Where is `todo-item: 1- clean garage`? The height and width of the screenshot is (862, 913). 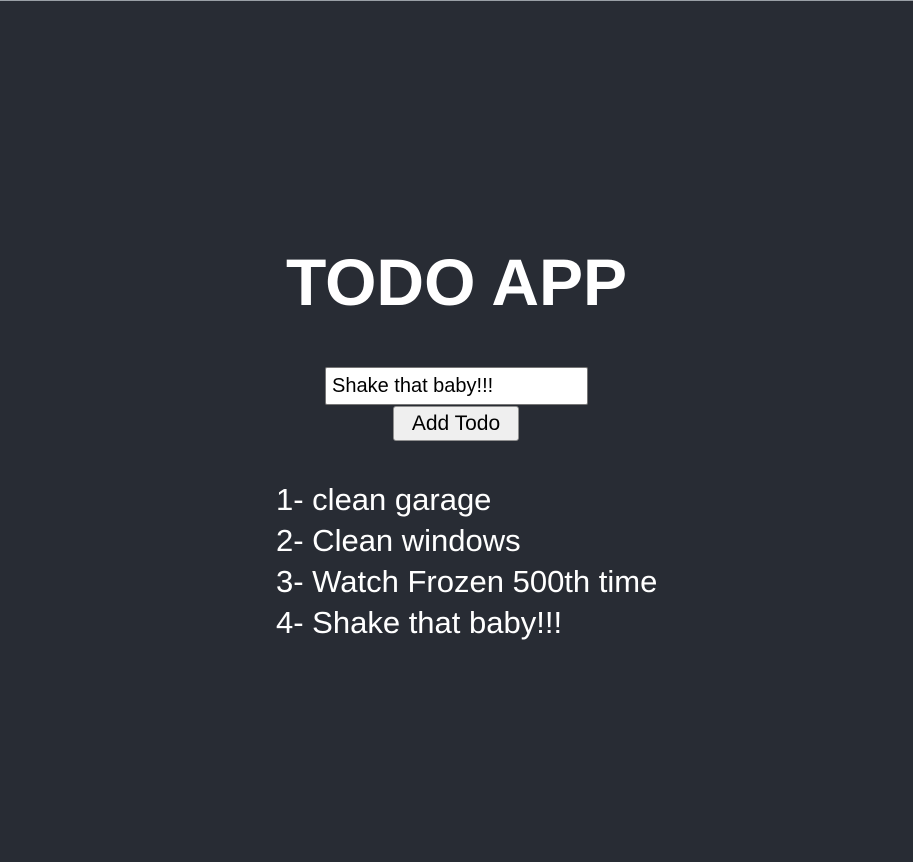 todo-item: 1- clean garage is located at coordinates (384, 499).